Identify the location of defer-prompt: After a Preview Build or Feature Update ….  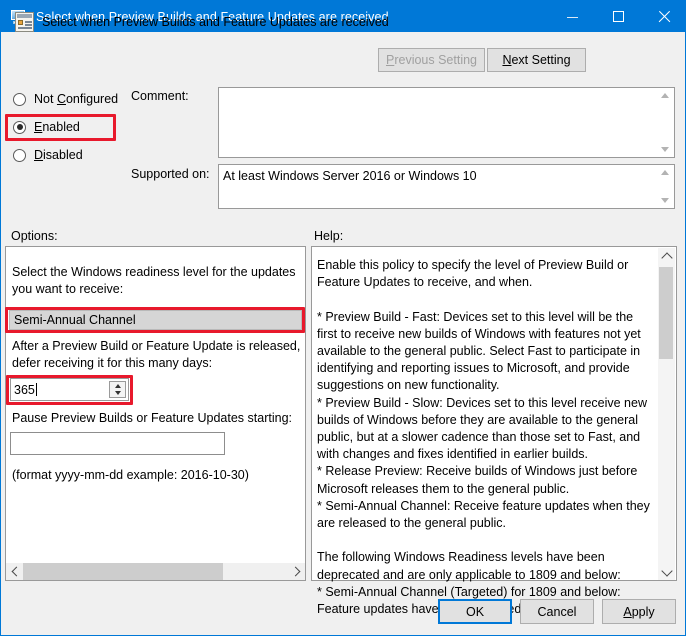
(156, 354).